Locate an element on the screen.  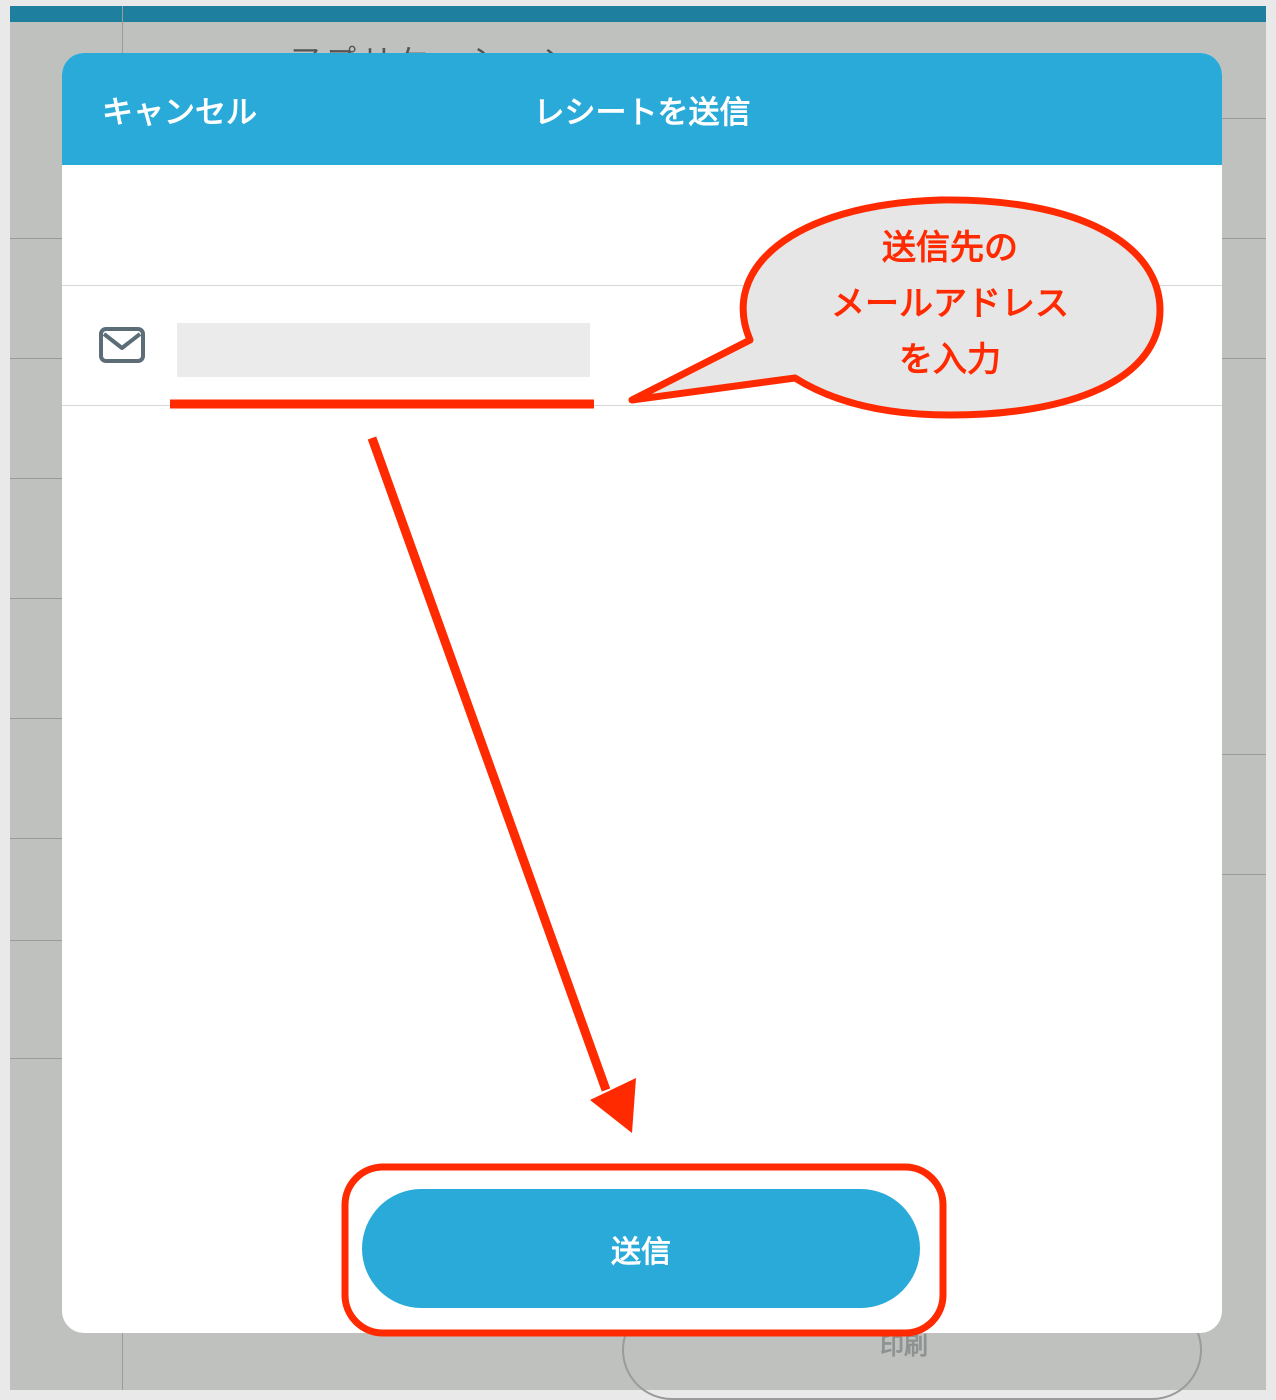
callout-line: メールアドレス is located at coordinates (950, 304).